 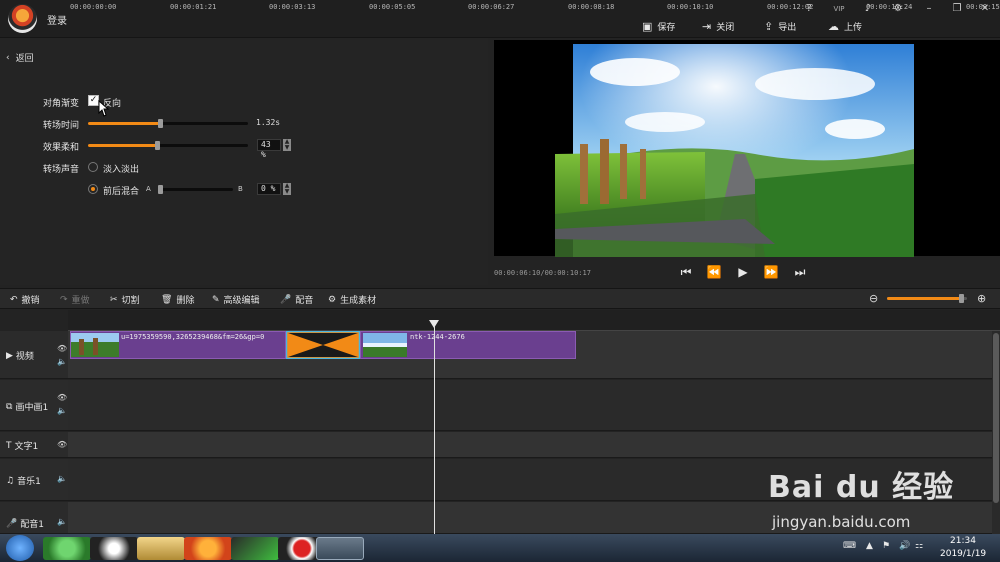 What do you see at coordinates (647, 26) in the screenshot?
I see `save-icon: ▣` at bounding box center [647, 26].